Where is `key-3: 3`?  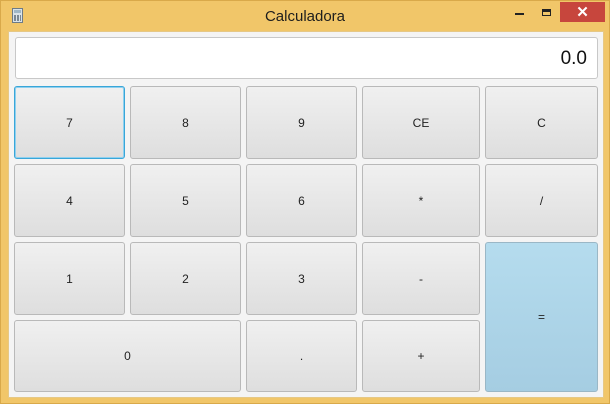
key-3: 3 is located at coordinates (301, 278).